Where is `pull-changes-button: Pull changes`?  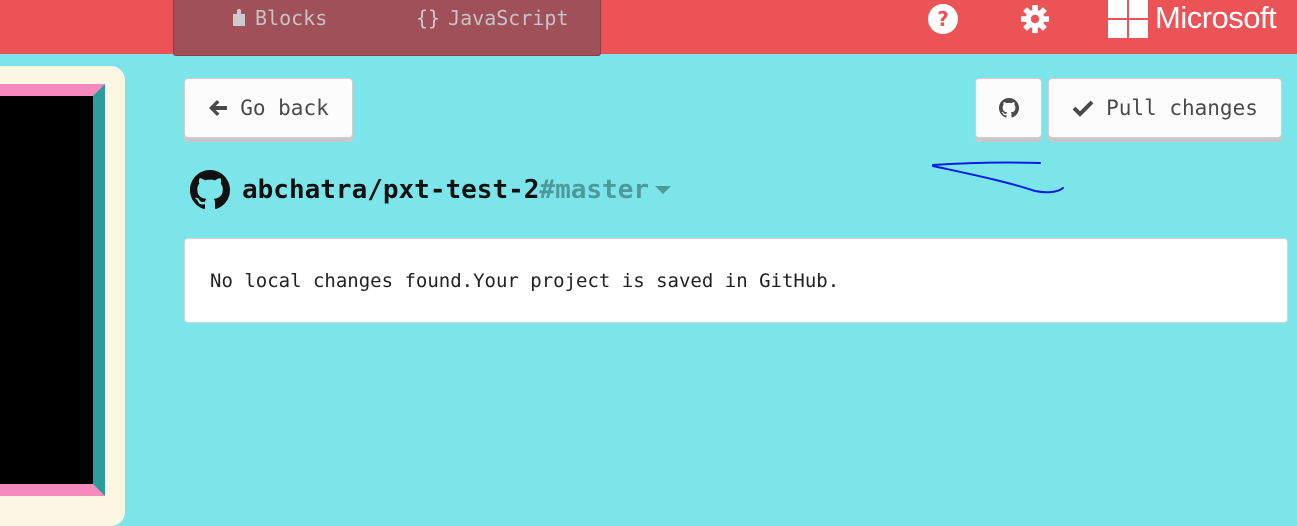
pull-changes-button: Pull changes is located at coordinates (1165, 108).